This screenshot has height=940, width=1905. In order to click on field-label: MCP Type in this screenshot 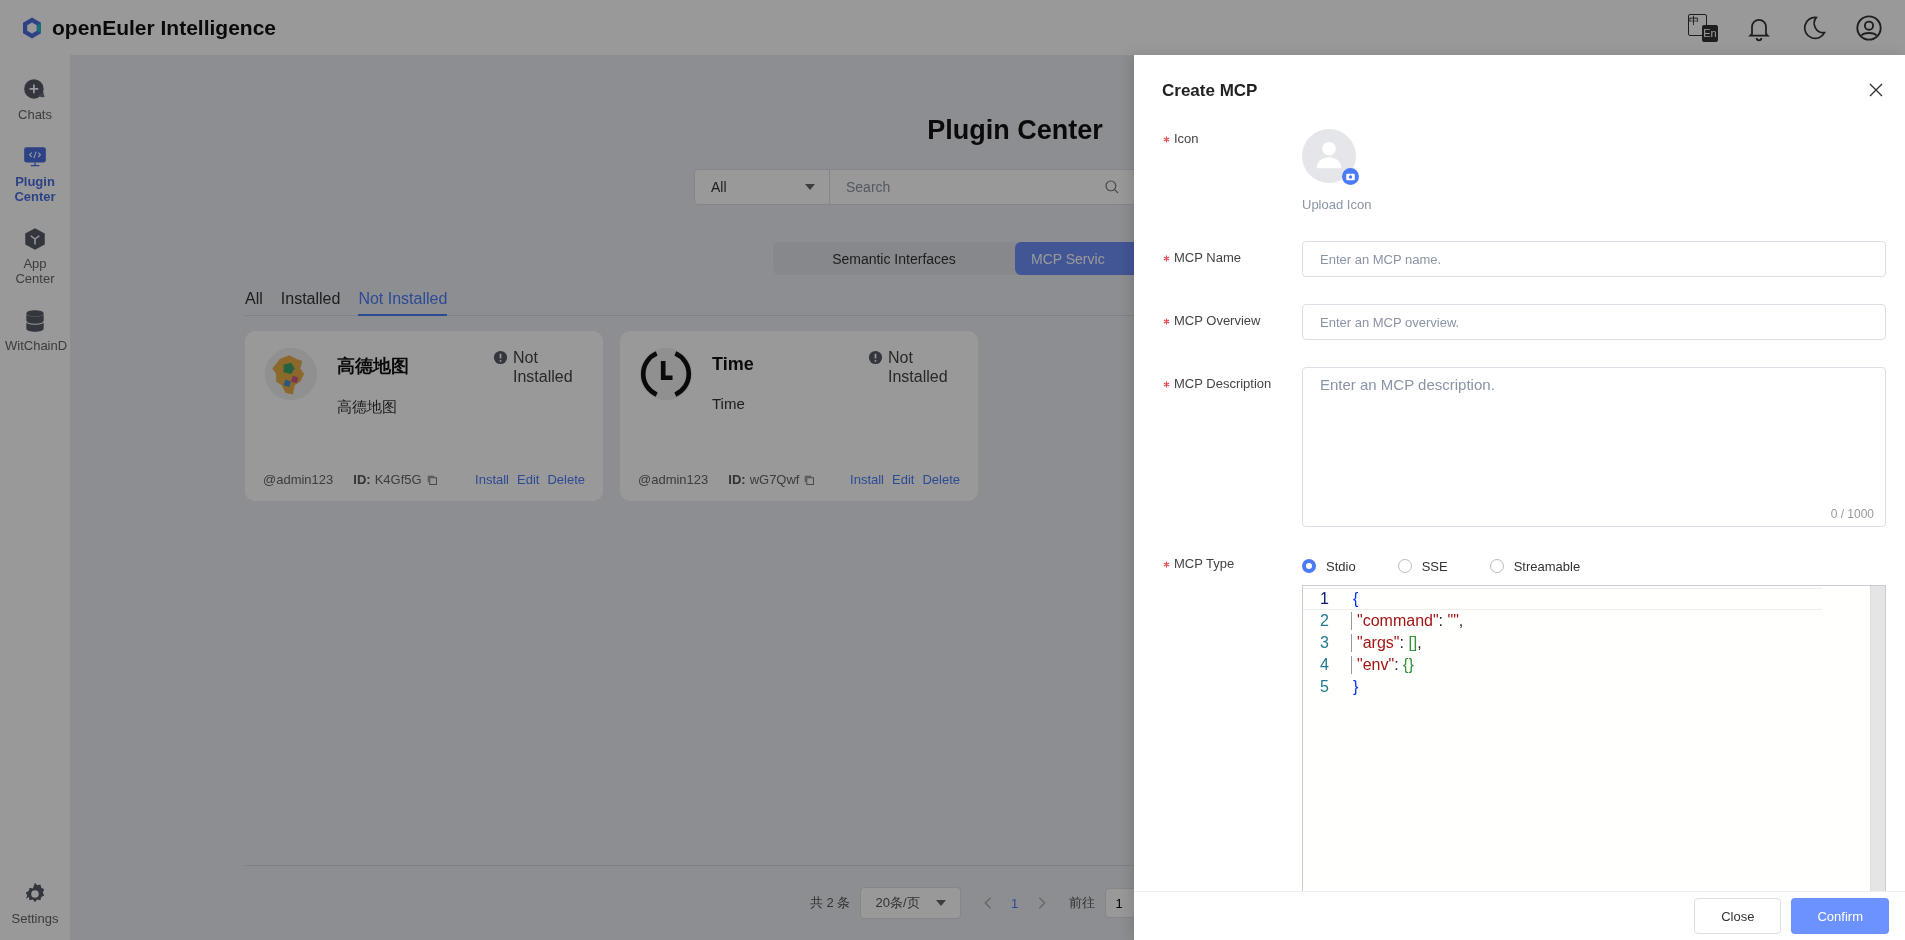, I will do `click(1204, 564)`.